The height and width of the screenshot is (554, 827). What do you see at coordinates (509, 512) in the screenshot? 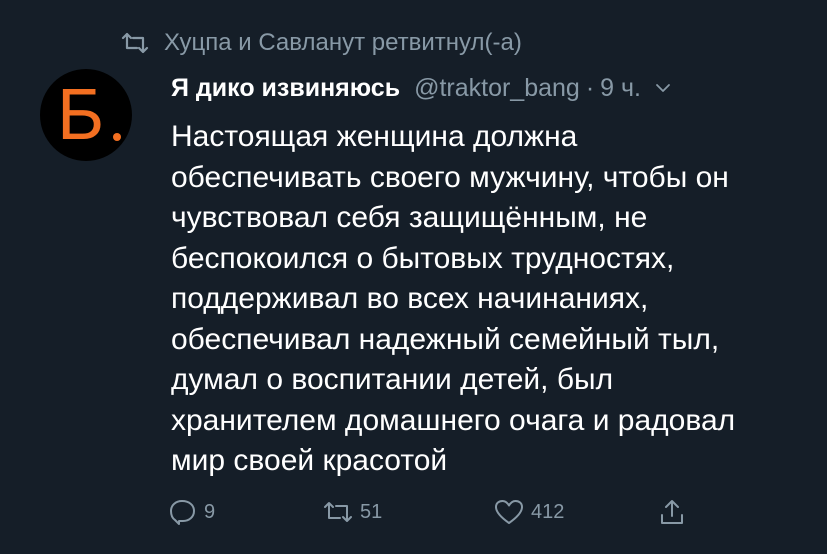
I see `heart-icon` at bounding box center [509, 512].